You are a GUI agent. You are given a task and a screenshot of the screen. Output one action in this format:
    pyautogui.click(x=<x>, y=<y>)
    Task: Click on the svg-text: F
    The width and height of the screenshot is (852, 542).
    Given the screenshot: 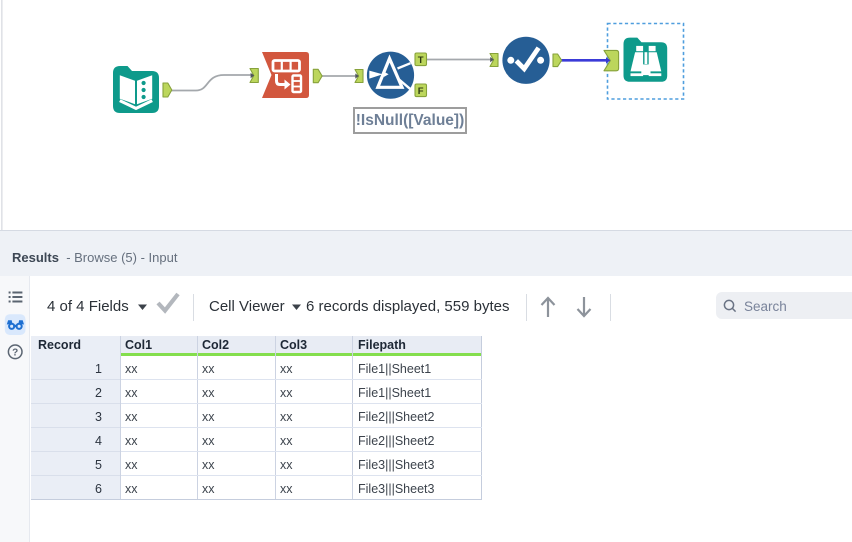 What is the action you would take?
    pyautogui.click(x=421, y=91)
    